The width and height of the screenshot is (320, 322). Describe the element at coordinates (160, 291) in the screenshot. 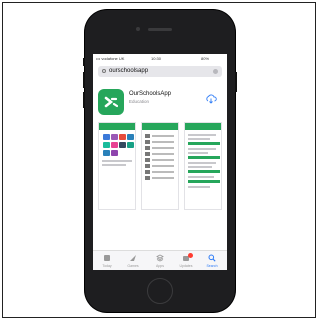

I see `home-button` at that location.